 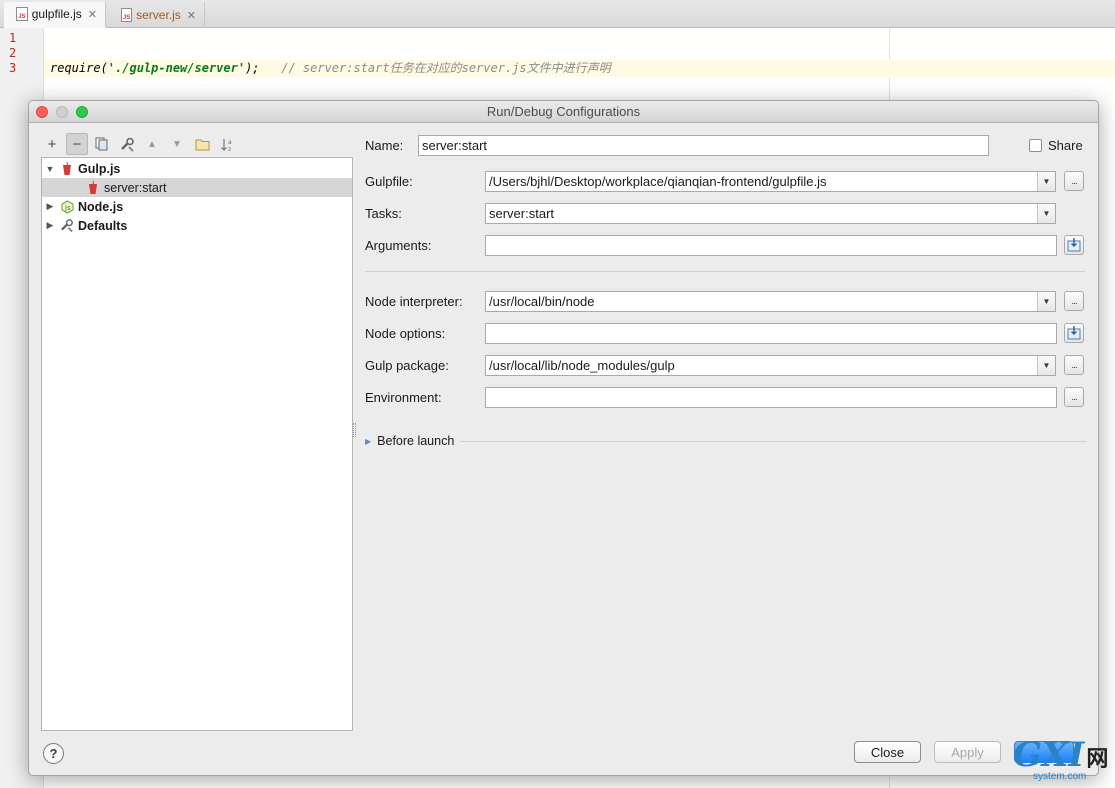 What do you see at coordinates (405, 333) in the screenshot?
I see `node-options-label: Node options:` at bounding box center [405, 333].